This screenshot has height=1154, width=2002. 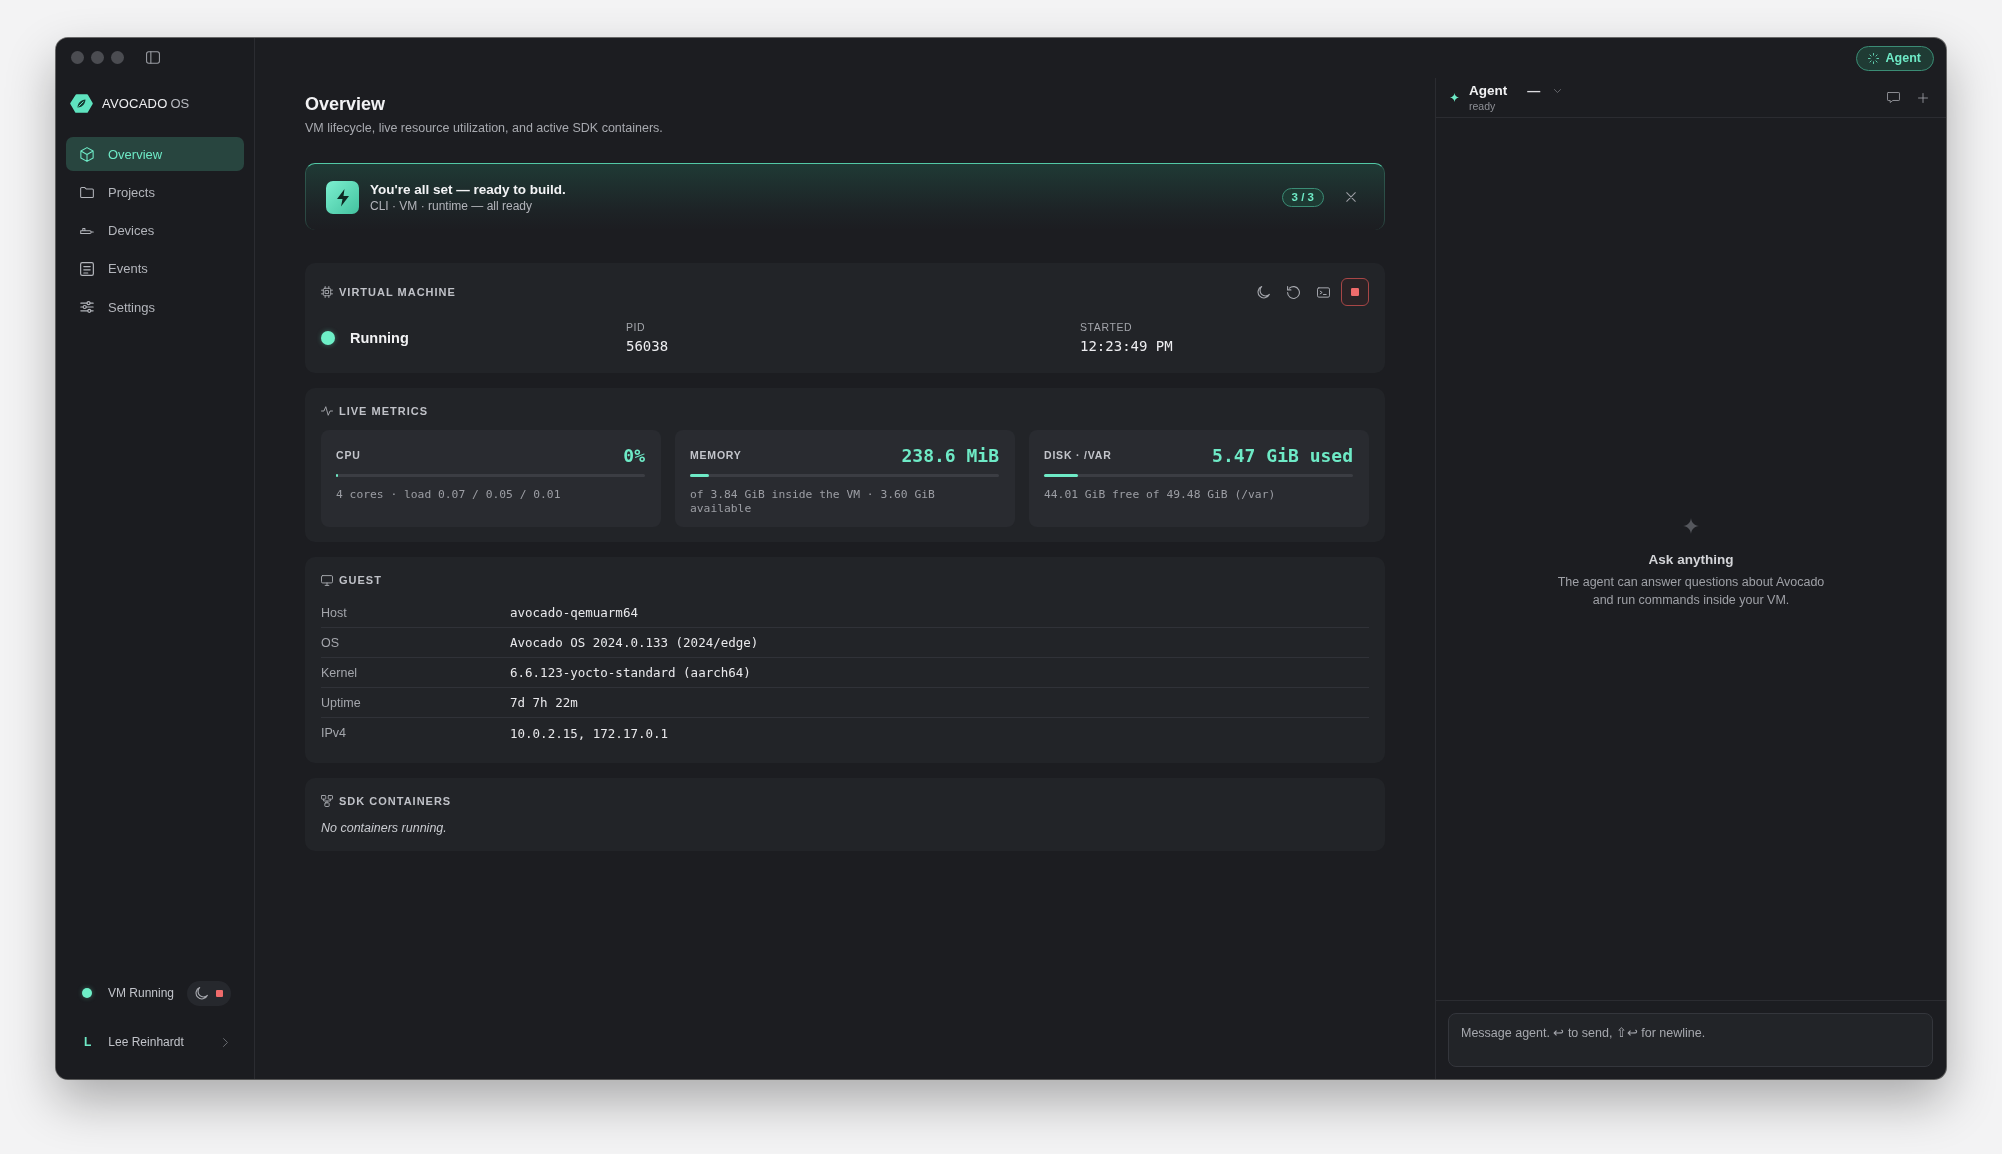 What do you see at coordinates (384, 828) in the screenshot?
I see `empty-message: No containers running.` at bounding box center [384, 828].